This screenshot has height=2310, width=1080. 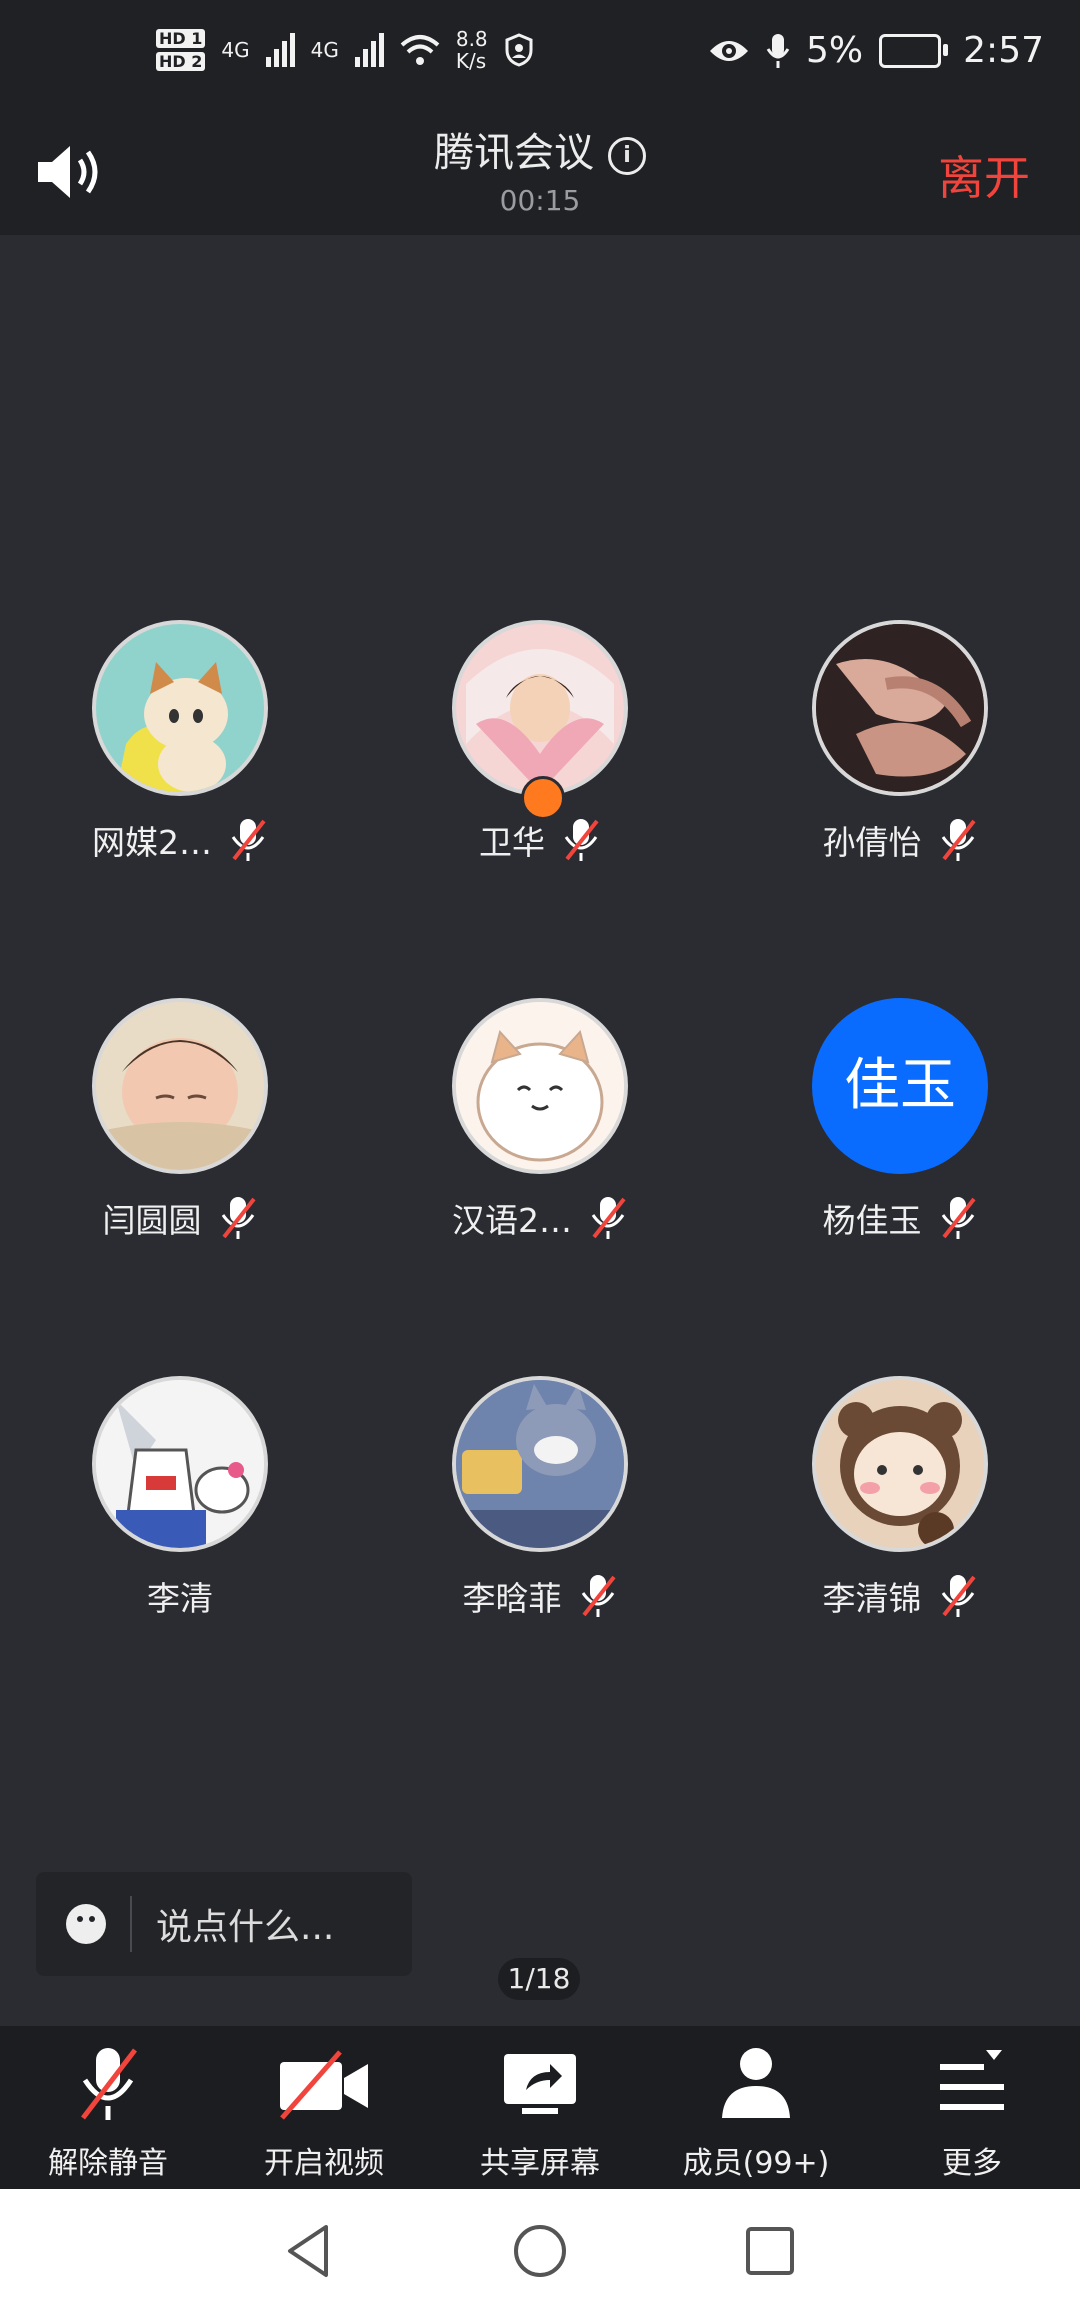 What do you see at coordinates (471, 39) in the screenshot?
I see `speed-value: 8.8` at bounding box center [471, 39].